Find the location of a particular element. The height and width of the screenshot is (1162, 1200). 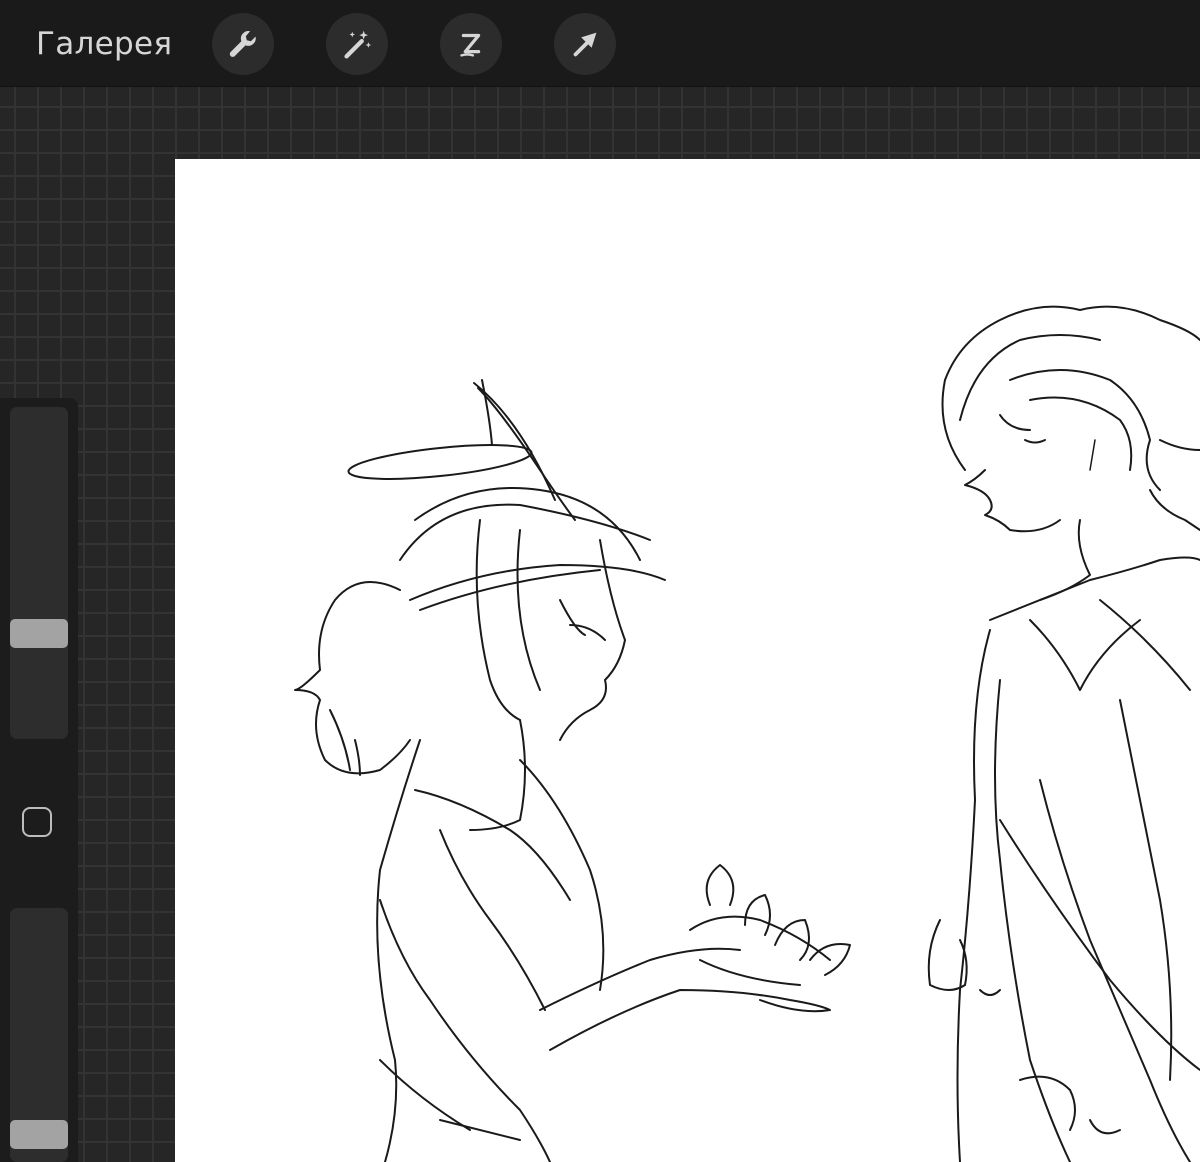

top-toolbar: Галерея is located at coordinates (600, 43).